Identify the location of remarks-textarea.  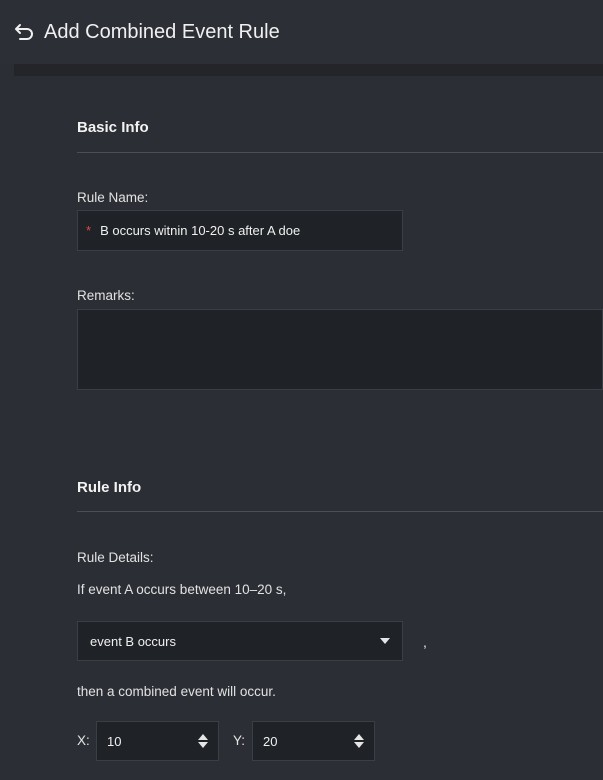
(340, 349).